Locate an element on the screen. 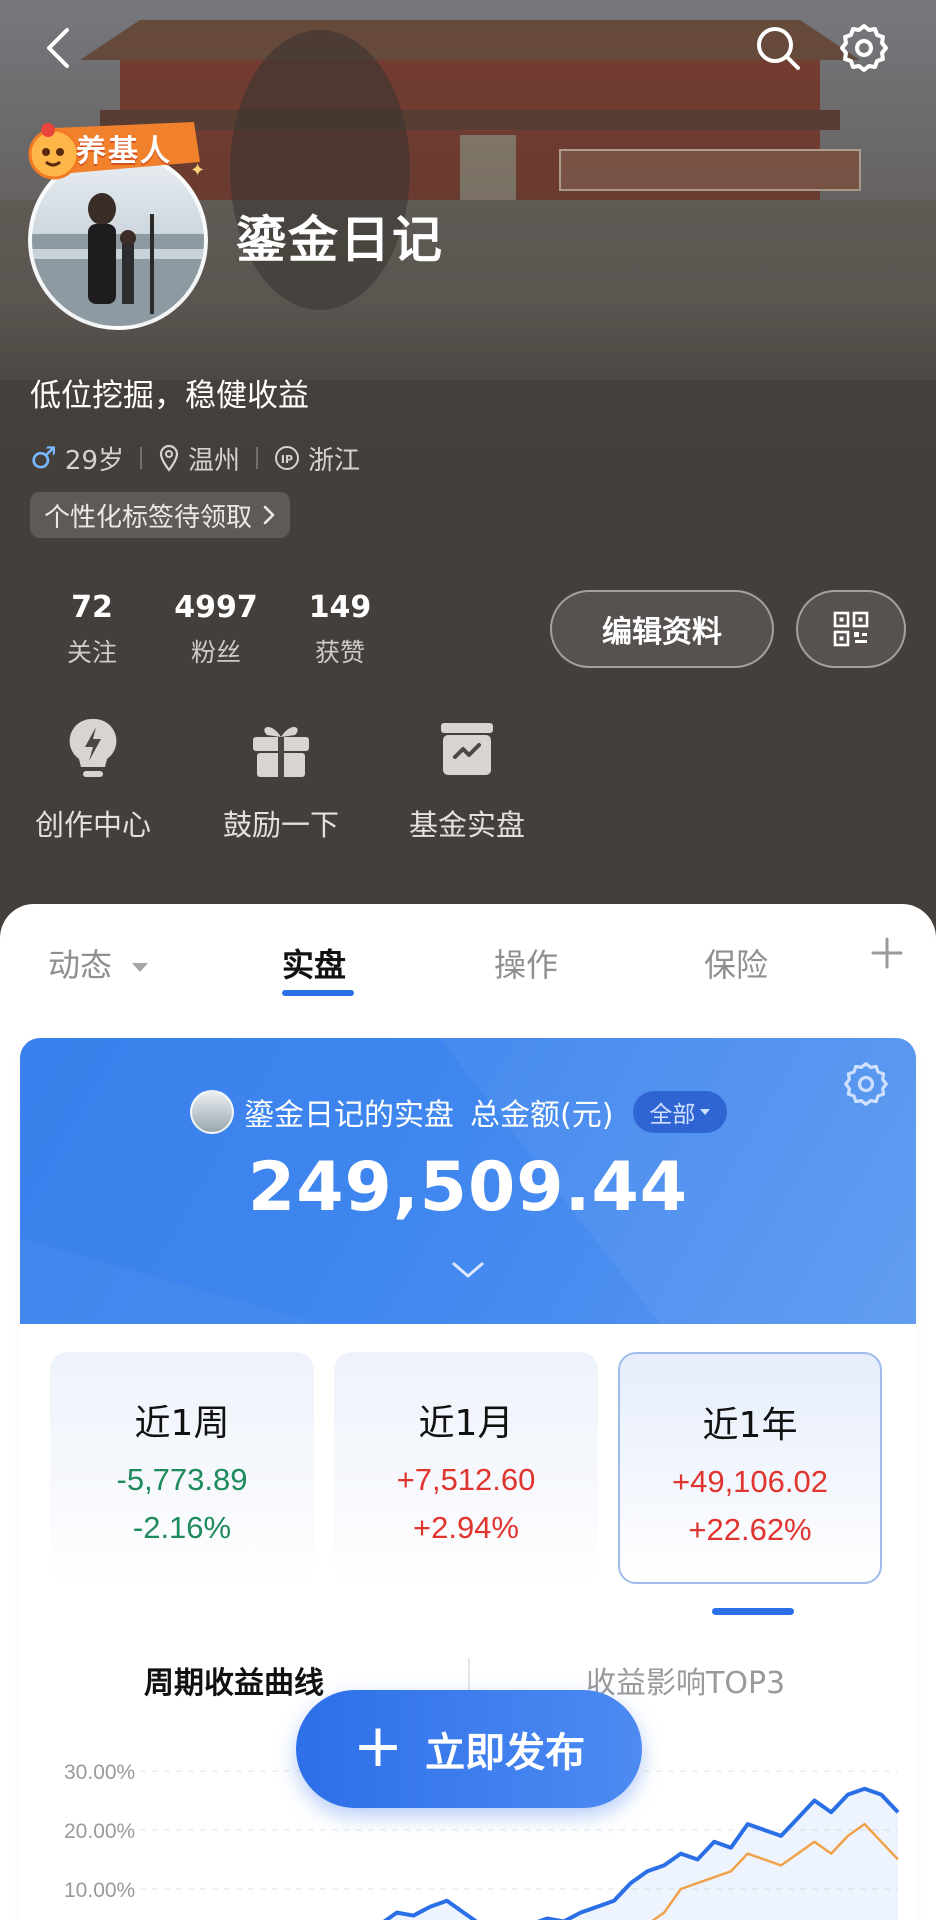 Image resolution: width=936 pixels, height=1920 pixels. settings-button is located at coordinates (864, 48).